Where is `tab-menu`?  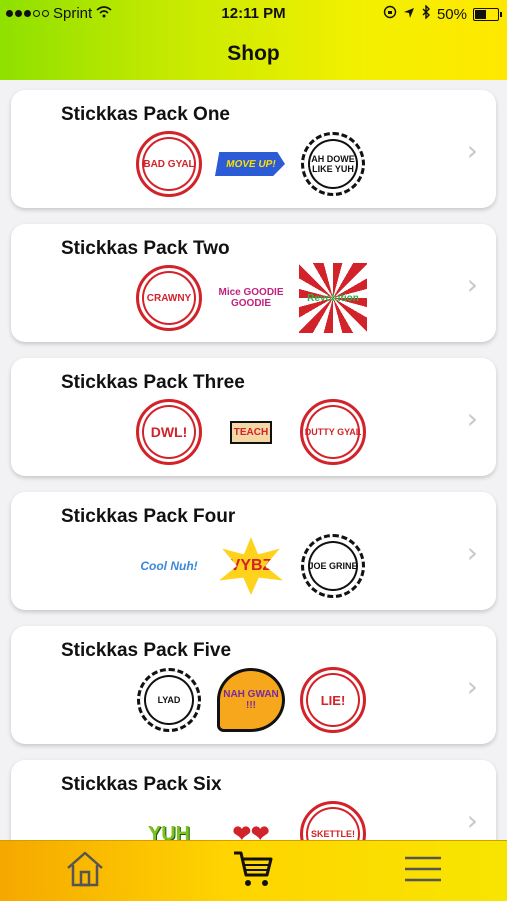
tab-menu is located at coordinates (423, 871).